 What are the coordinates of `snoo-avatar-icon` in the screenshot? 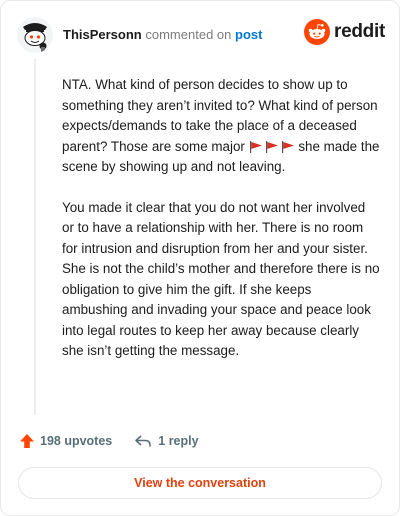 It's located at (35, 35).